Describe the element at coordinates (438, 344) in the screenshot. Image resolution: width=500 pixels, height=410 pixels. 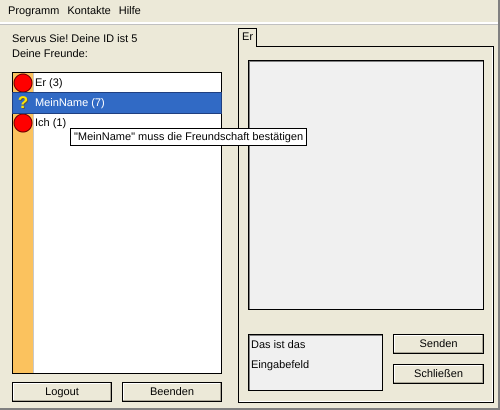
I see `send-button: Senden` at that location.